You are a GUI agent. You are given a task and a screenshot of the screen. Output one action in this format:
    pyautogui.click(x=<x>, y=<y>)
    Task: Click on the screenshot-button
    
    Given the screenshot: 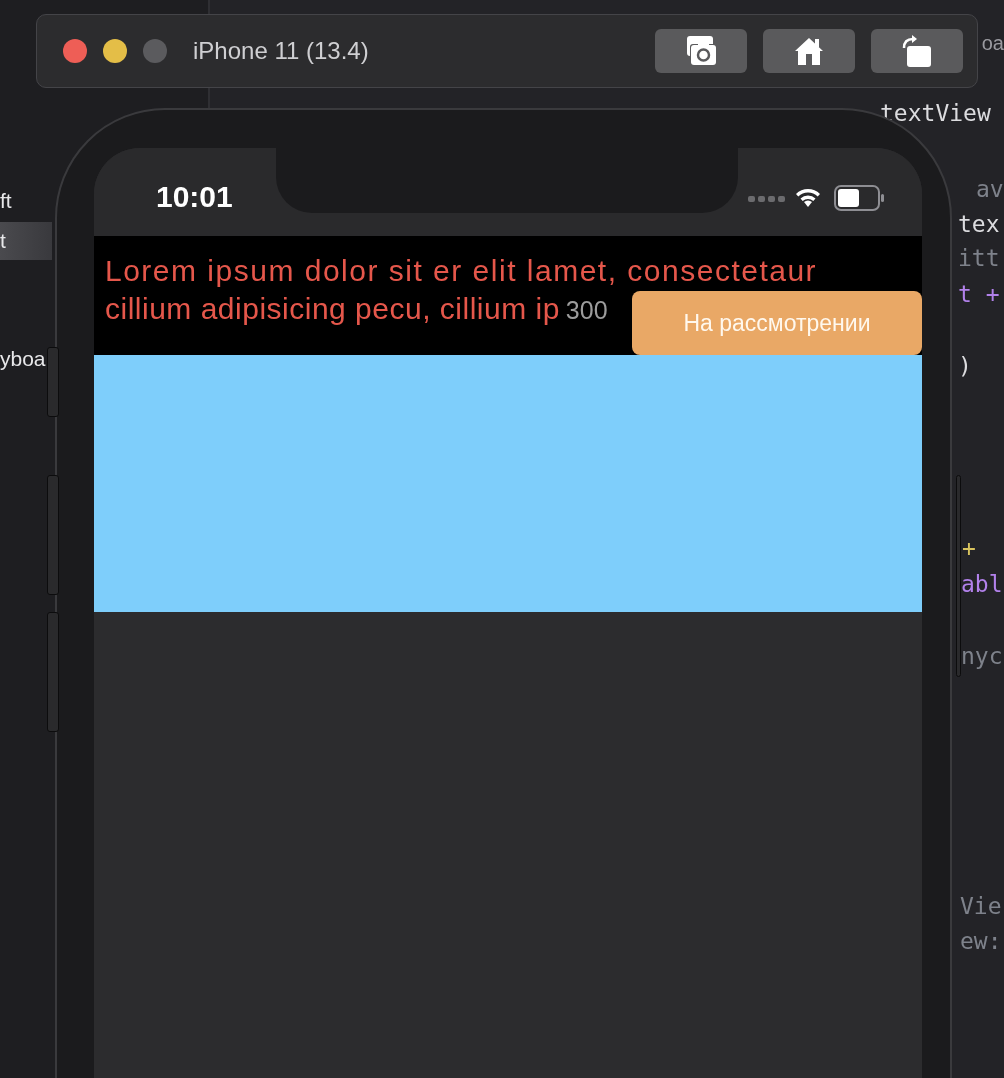 What is the action you would take?
    pyautogui.click(x=701, y=51)
    